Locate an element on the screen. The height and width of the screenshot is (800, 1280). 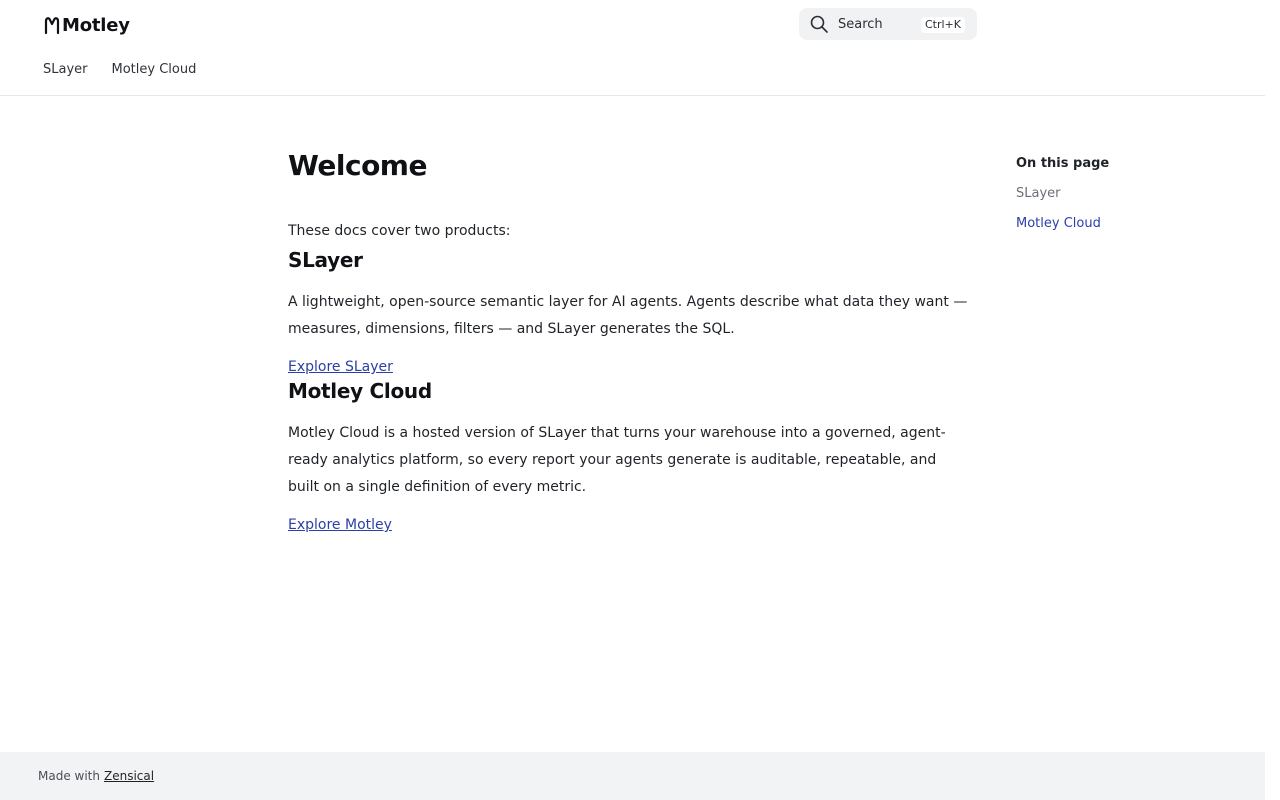
toc-item-motley-cloud: Motley Cloud is located at coordinates (1116, 224).